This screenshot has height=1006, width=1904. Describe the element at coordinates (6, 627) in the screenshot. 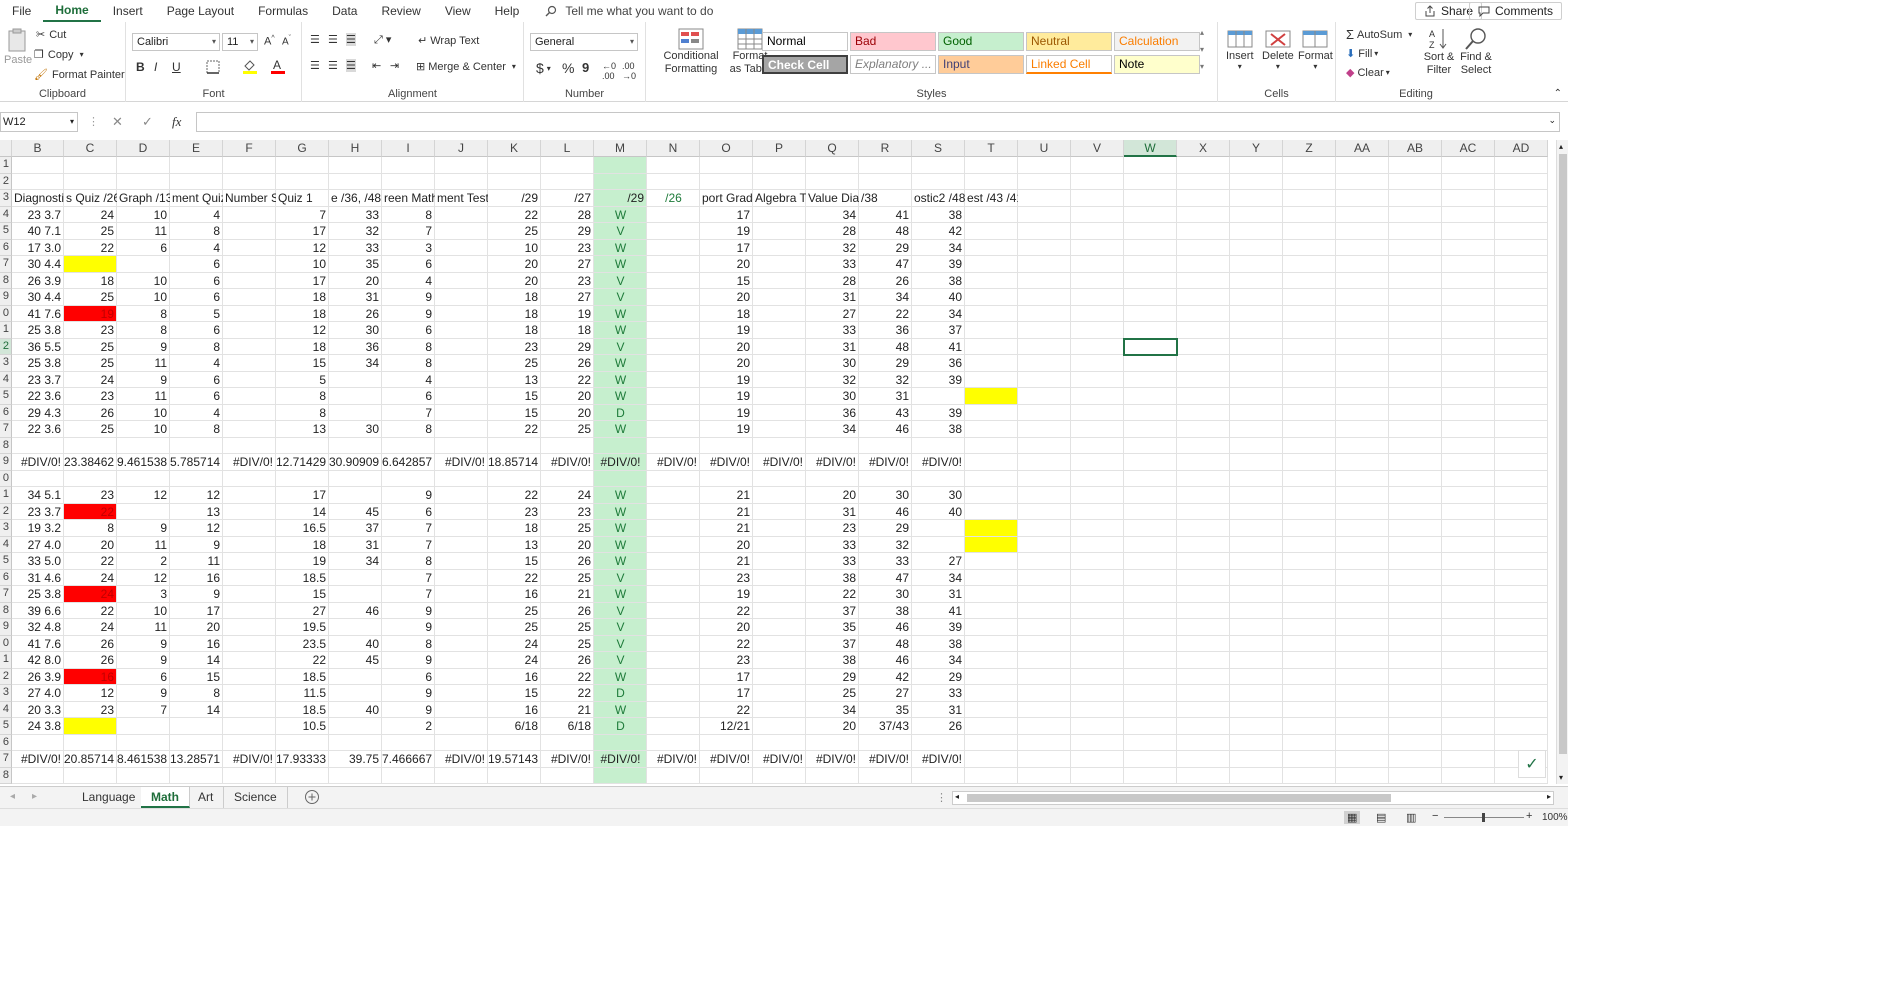

I see `row-header: 9` at that location.